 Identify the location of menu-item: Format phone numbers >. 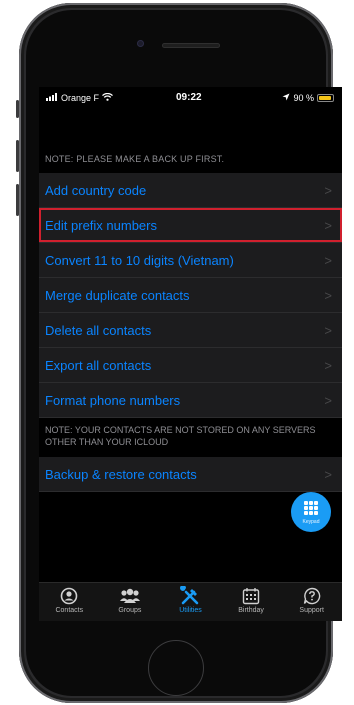
(190, 400).